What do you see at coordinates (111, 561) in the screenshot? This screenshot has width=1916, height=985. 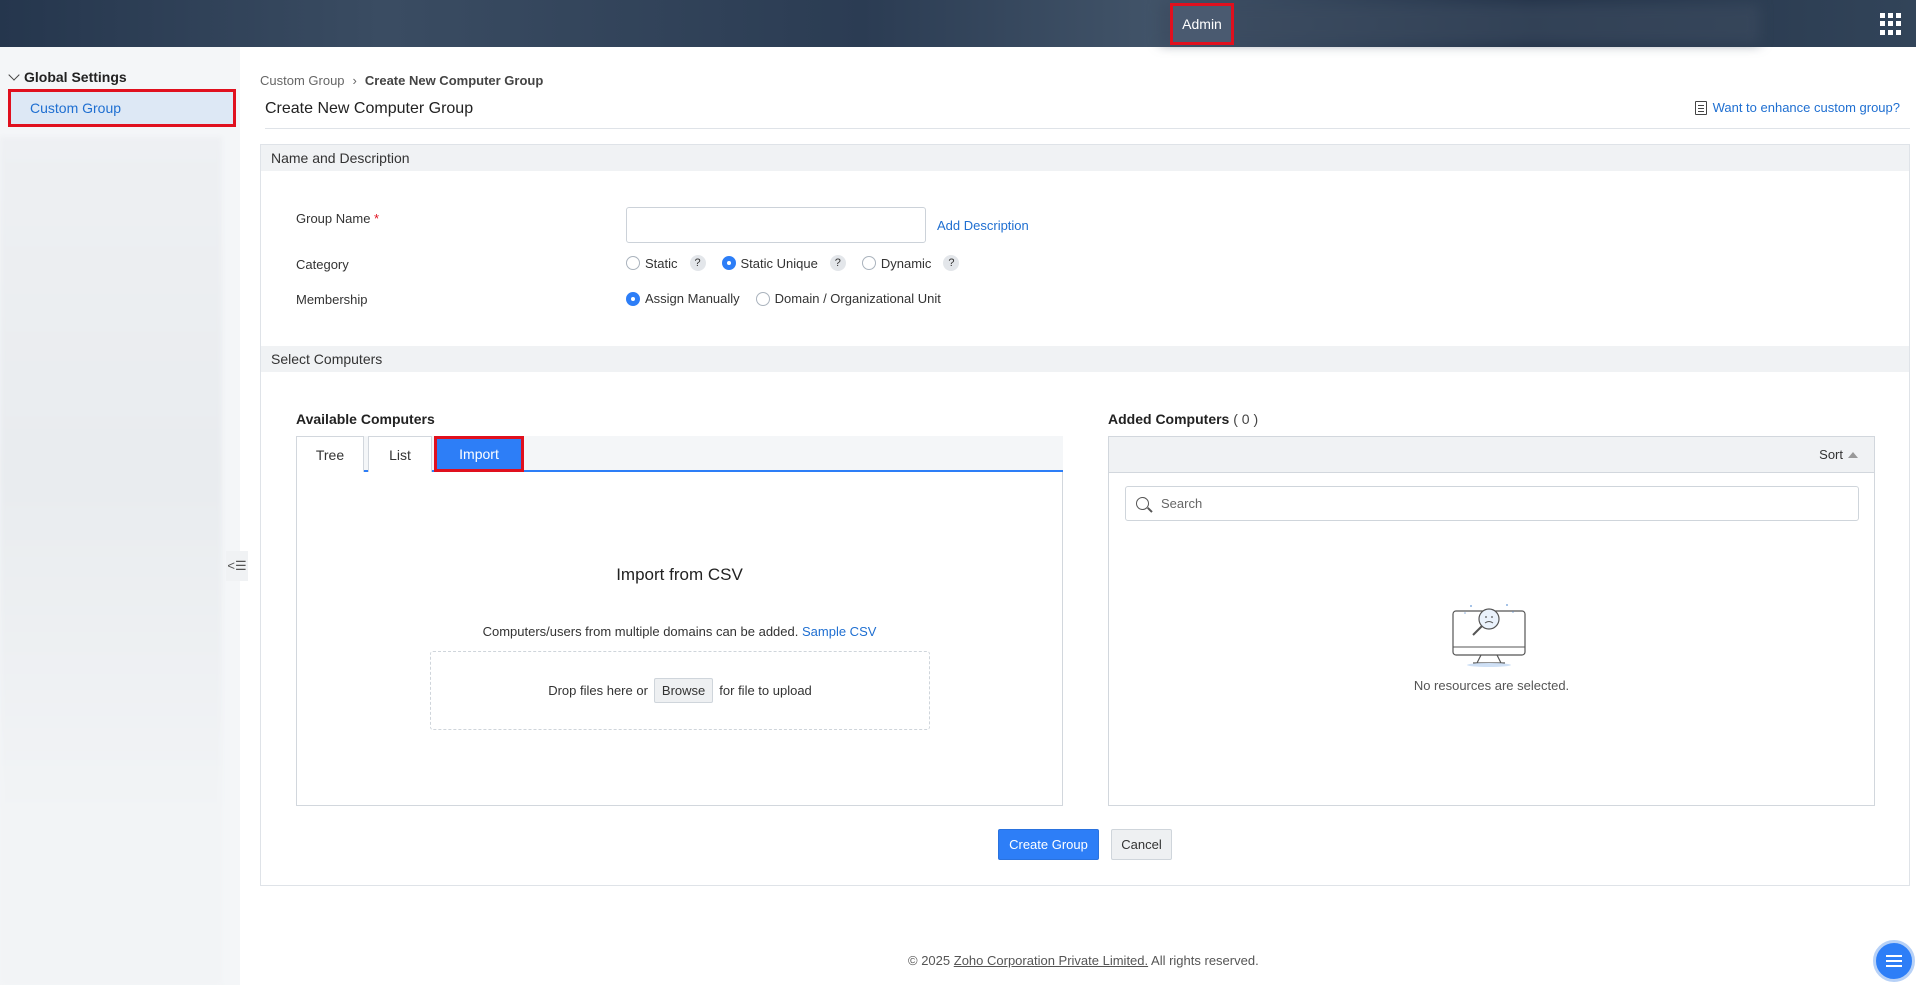 I see `blurred-sidebar-items` at bounding box center [111, 561].